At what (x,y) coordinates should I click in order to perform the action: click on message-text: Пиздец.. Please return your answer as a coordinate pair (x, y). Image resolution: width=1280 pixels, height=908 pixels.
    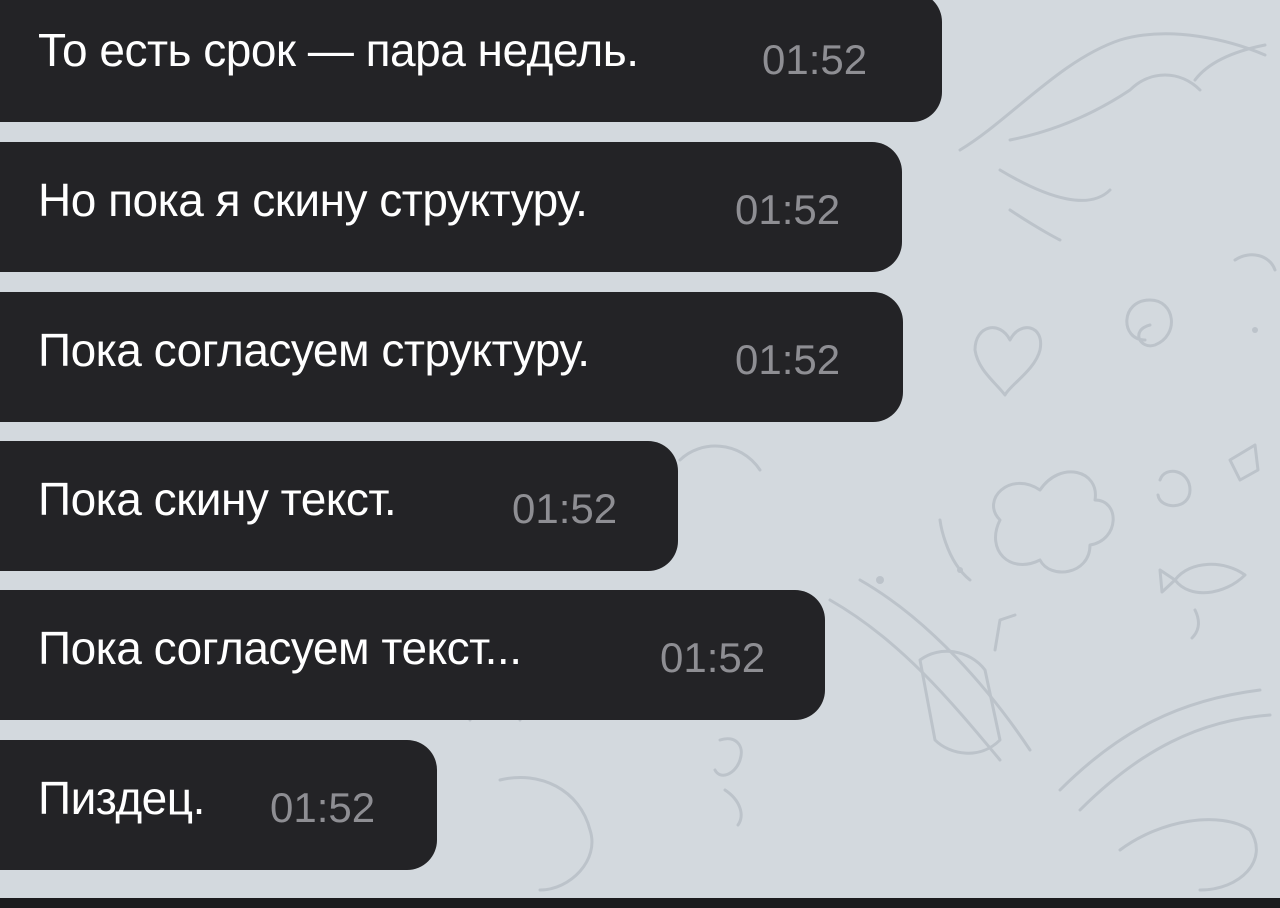
    Looking at the image, I should click on (121, 798).